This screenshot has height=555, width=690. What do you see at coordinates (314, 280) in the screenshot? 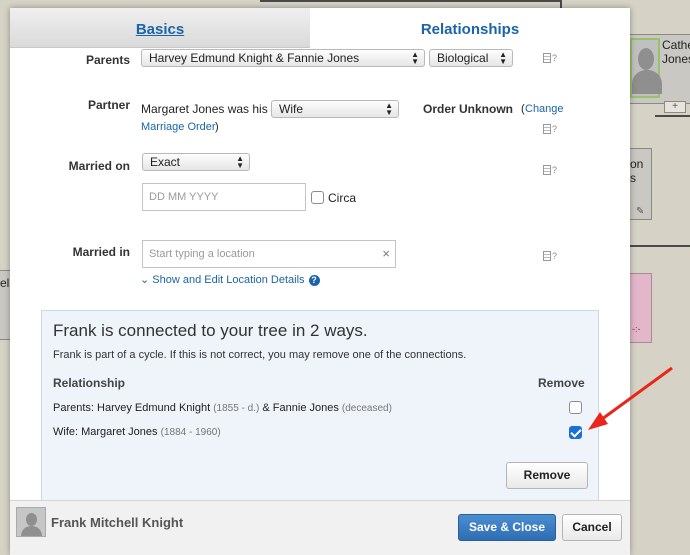
I see `info-icon: ?` at bounding box center [314, 280].